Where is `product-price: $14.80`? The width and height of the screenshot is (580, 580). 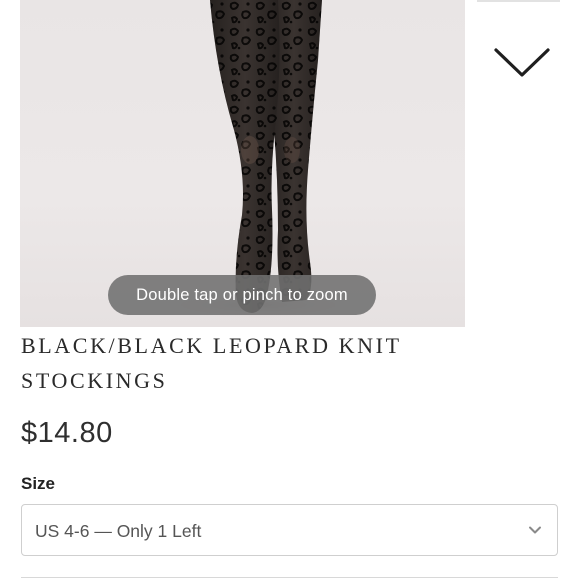 product-price: $14.80 is located at coordinates (67, 433).